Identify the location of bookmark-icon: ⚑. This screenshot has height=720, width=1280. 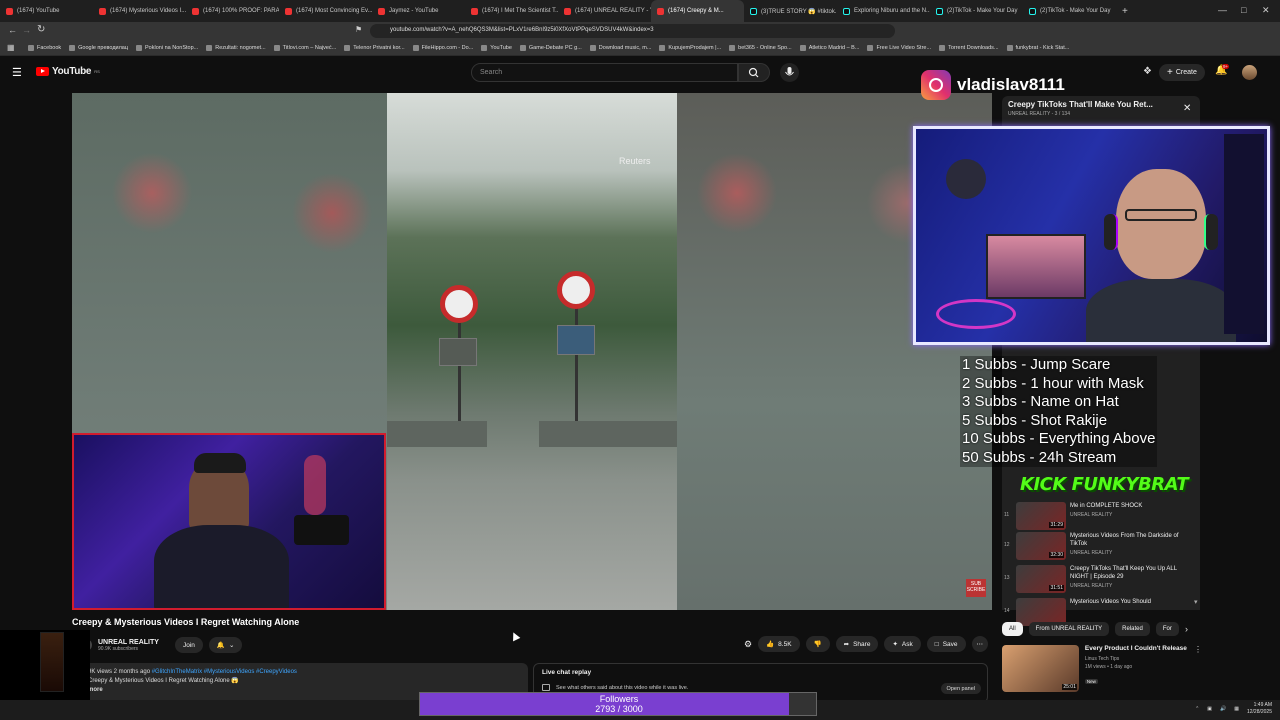
(358, 29).